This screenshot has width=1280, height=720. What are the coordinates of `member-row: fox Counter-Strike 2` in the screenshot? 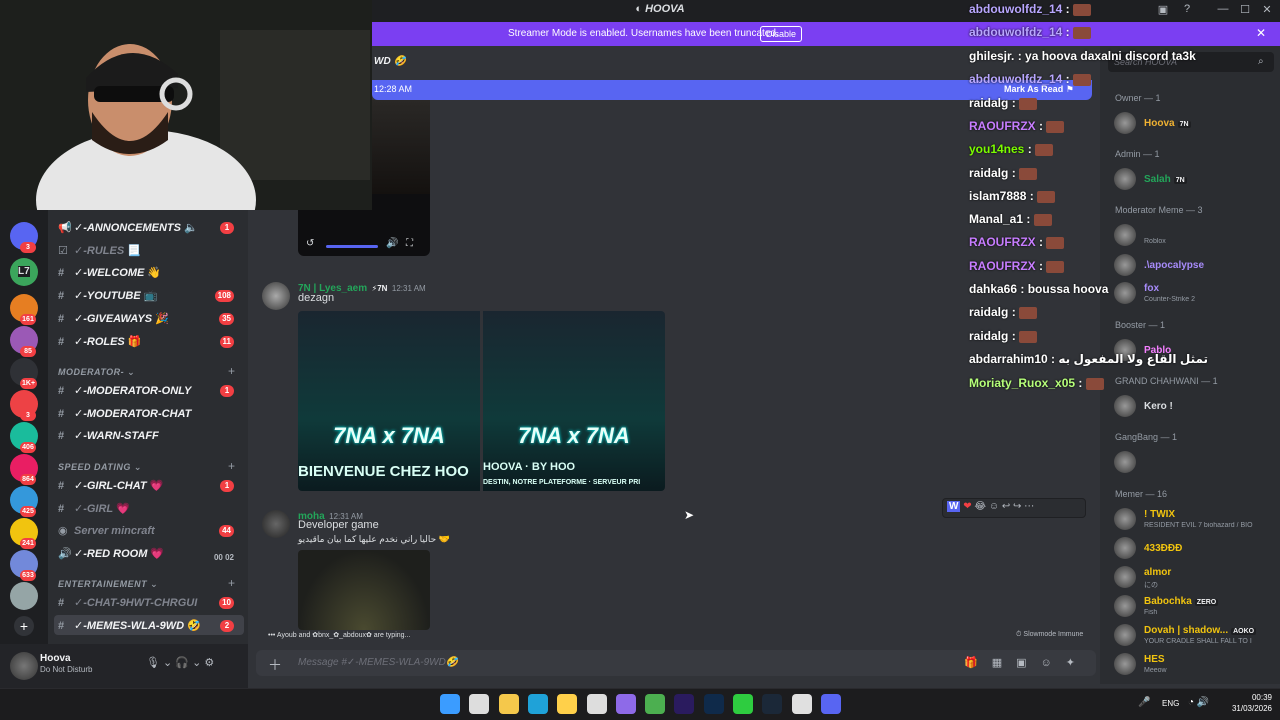 It's located at (1194, 294).